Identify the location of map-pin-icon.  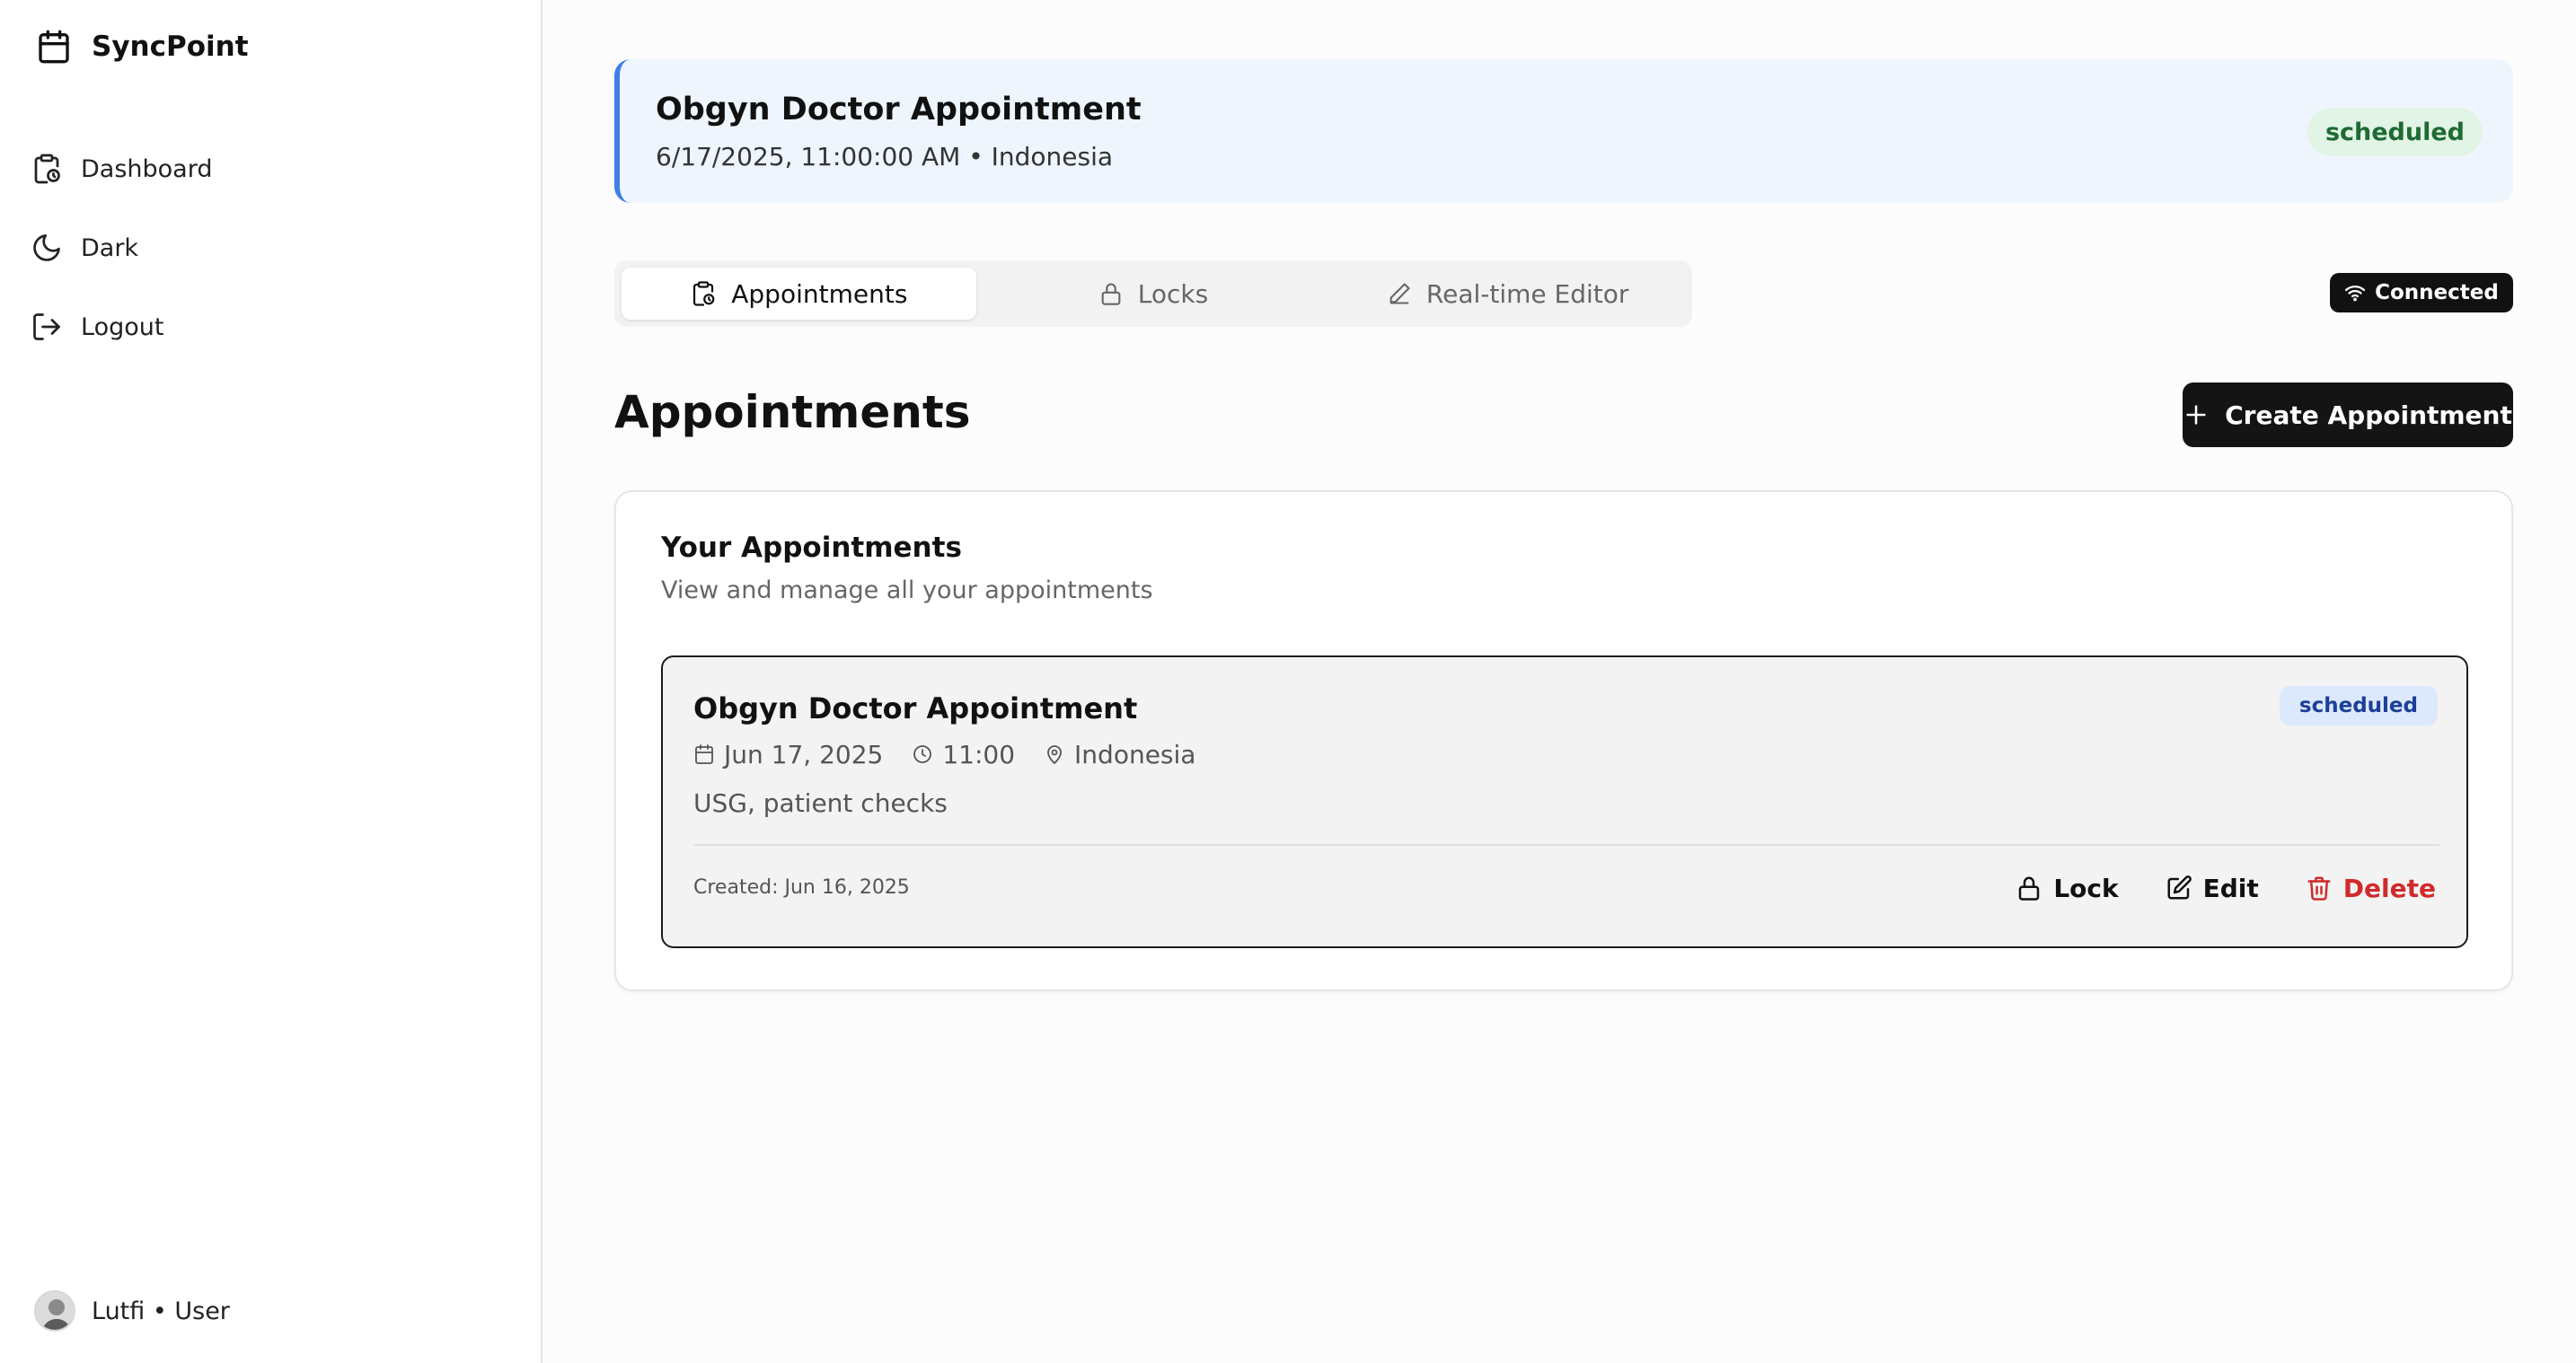
(1054, 754).